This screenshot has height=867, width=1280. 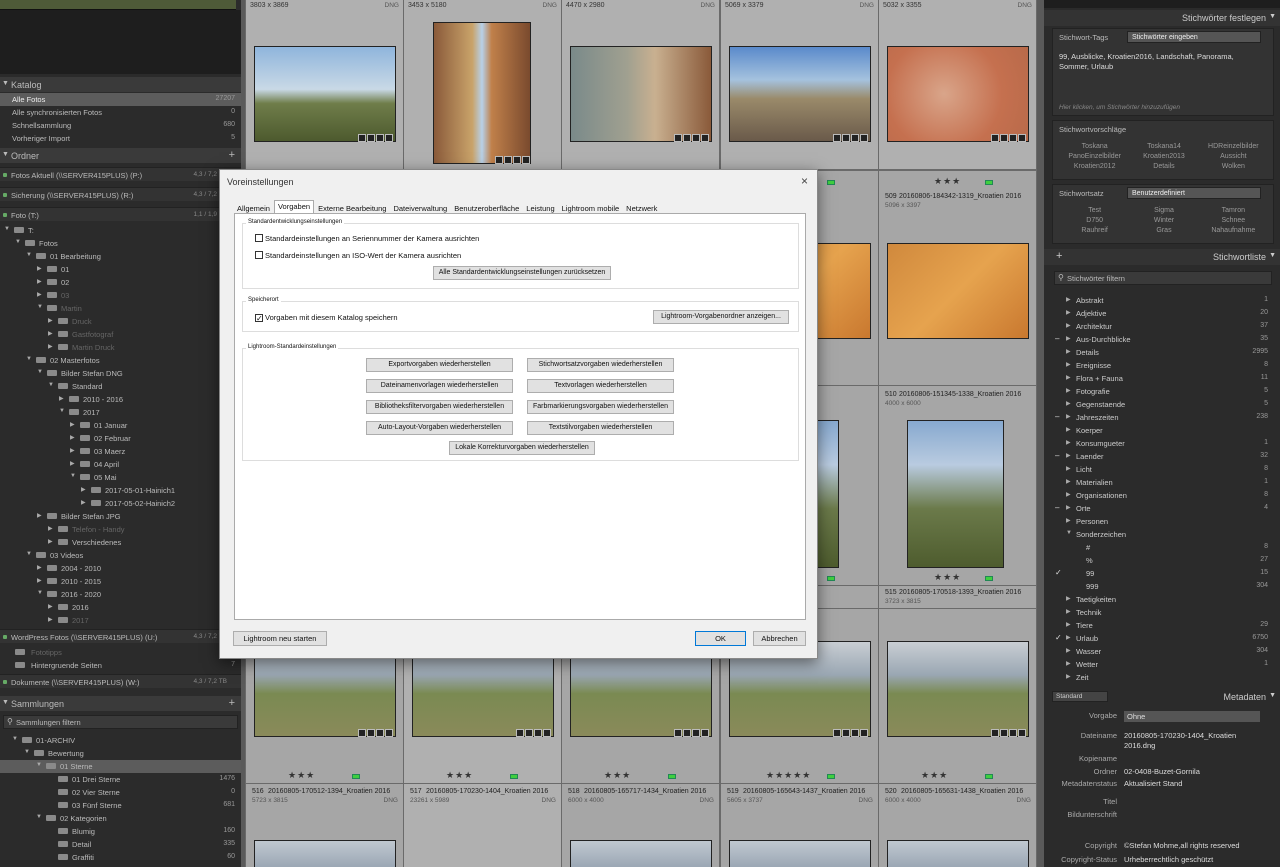 What do you see at coordinates (1233, 230) in the screenshot?
I see `keyword-set-item: Nahaufnahme` at bounding box center [1233, 230].